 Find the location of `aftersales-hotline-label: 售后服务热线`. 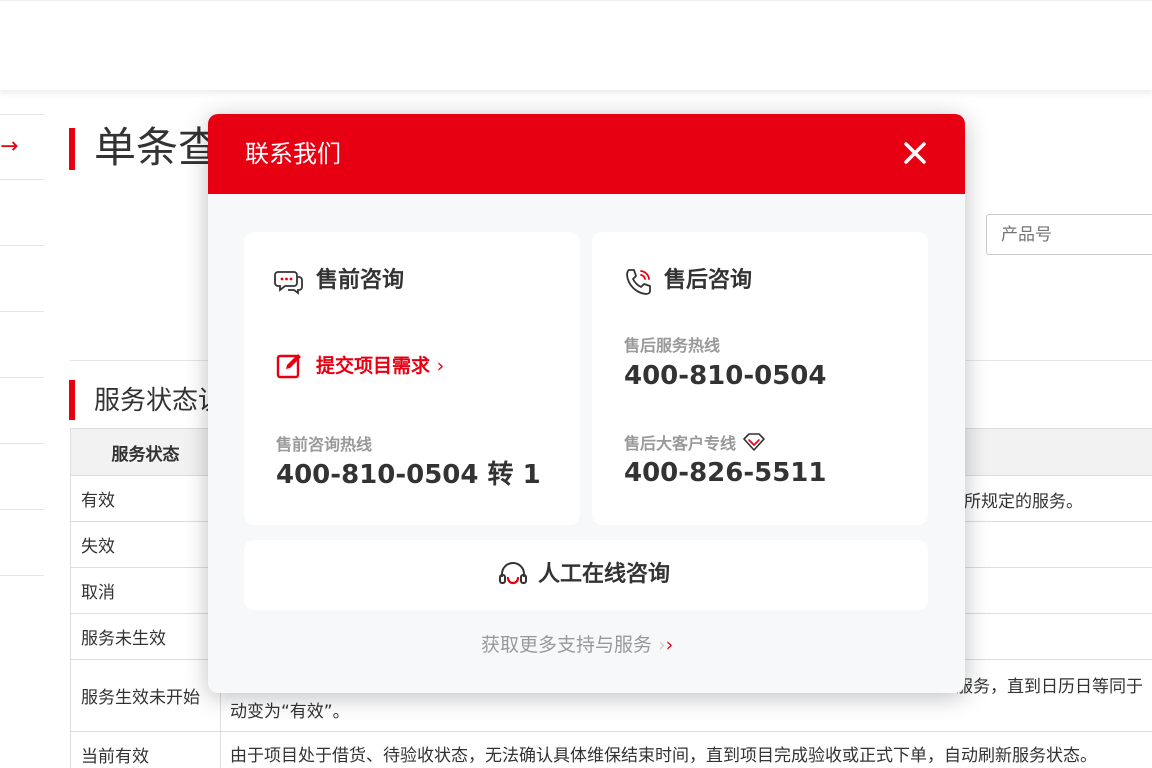

aftersales-hotline-label: 售后服务热线 is located at coordinates (672, 345).